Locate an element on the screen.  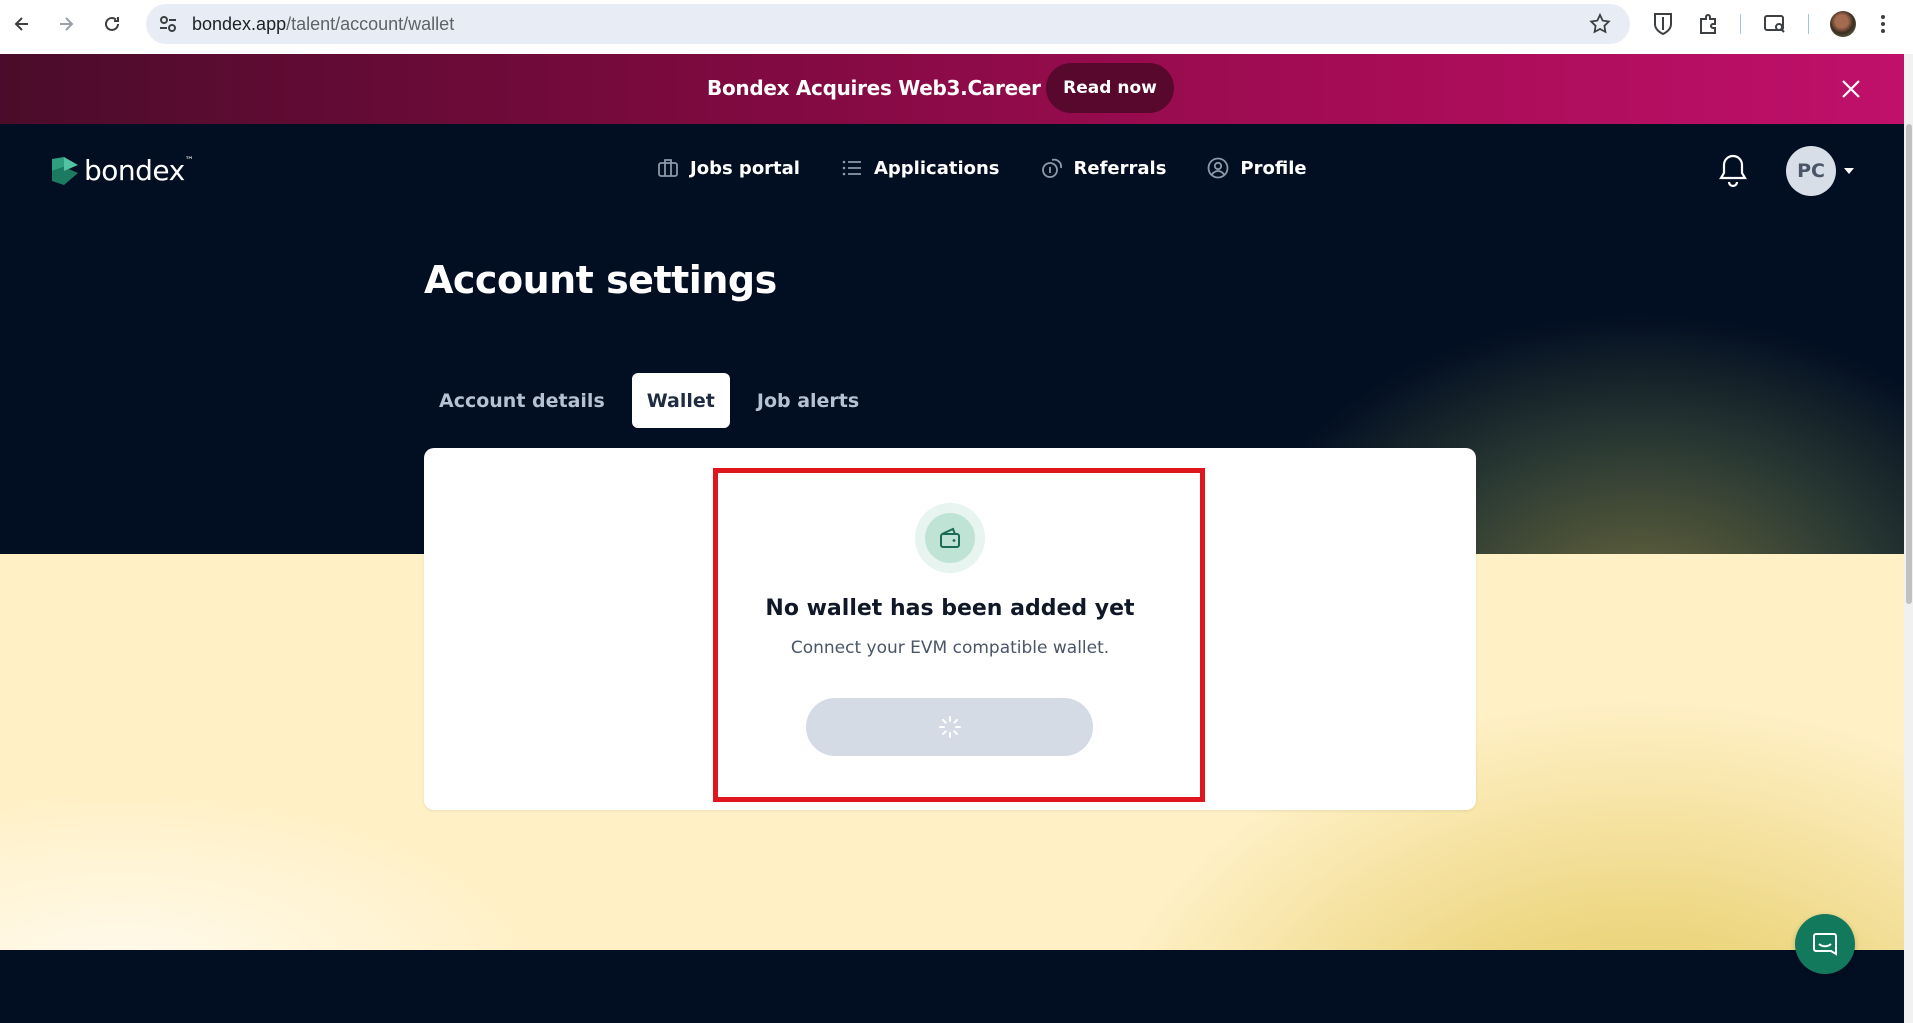
back-icon is located at coordinates (22, 24).